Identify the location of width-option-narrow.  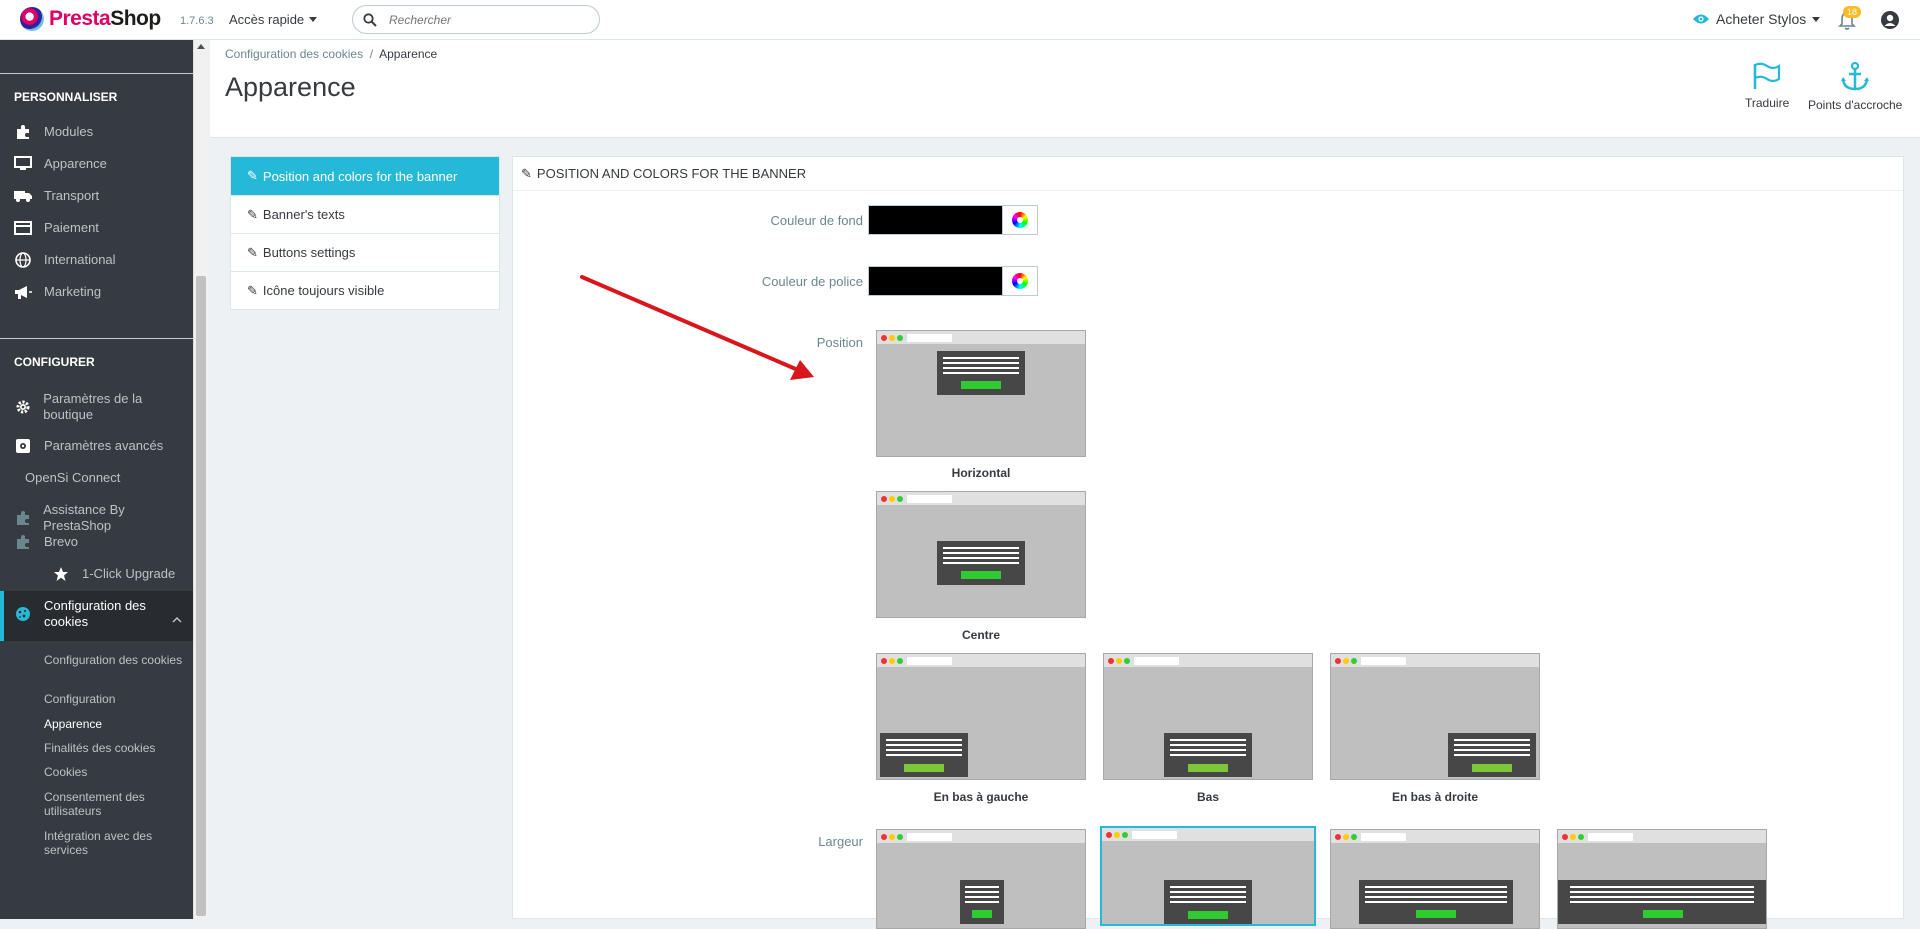
(981, 879).